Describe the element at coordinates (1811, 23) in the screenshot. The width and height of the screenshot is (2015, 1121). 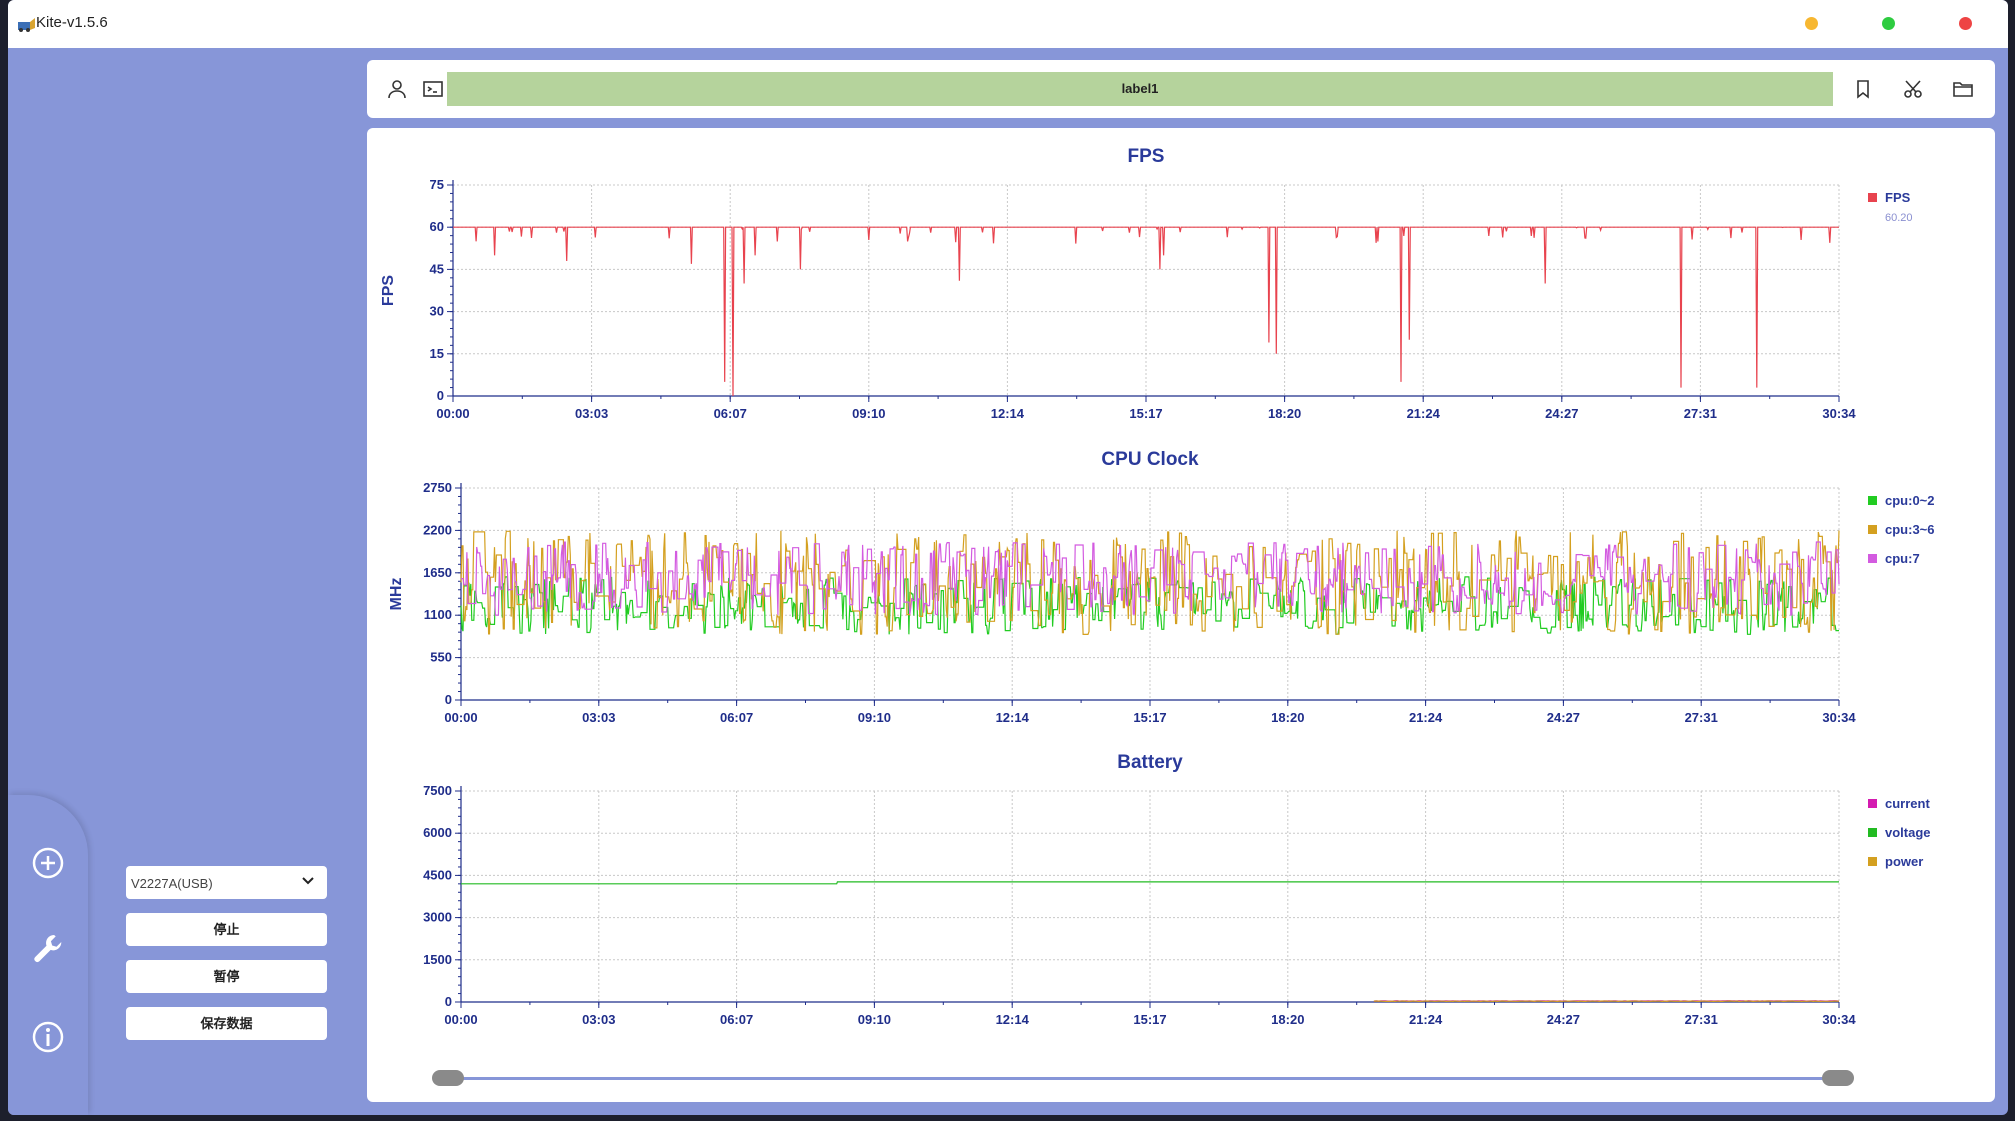
I see `minimize-button` at that location.